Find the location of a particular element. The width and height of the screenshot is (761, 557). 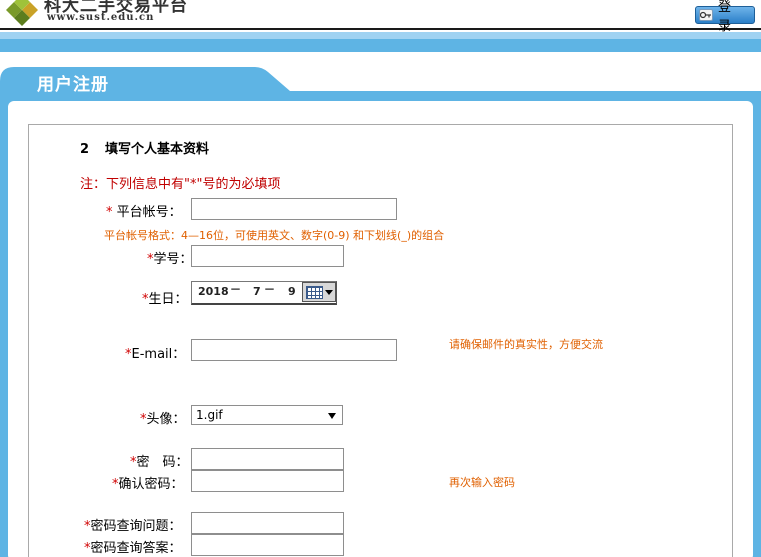

site-header: 科大二手交易平台 www.sust.edu.cn 登 录 is located at coordinates (380, 17).